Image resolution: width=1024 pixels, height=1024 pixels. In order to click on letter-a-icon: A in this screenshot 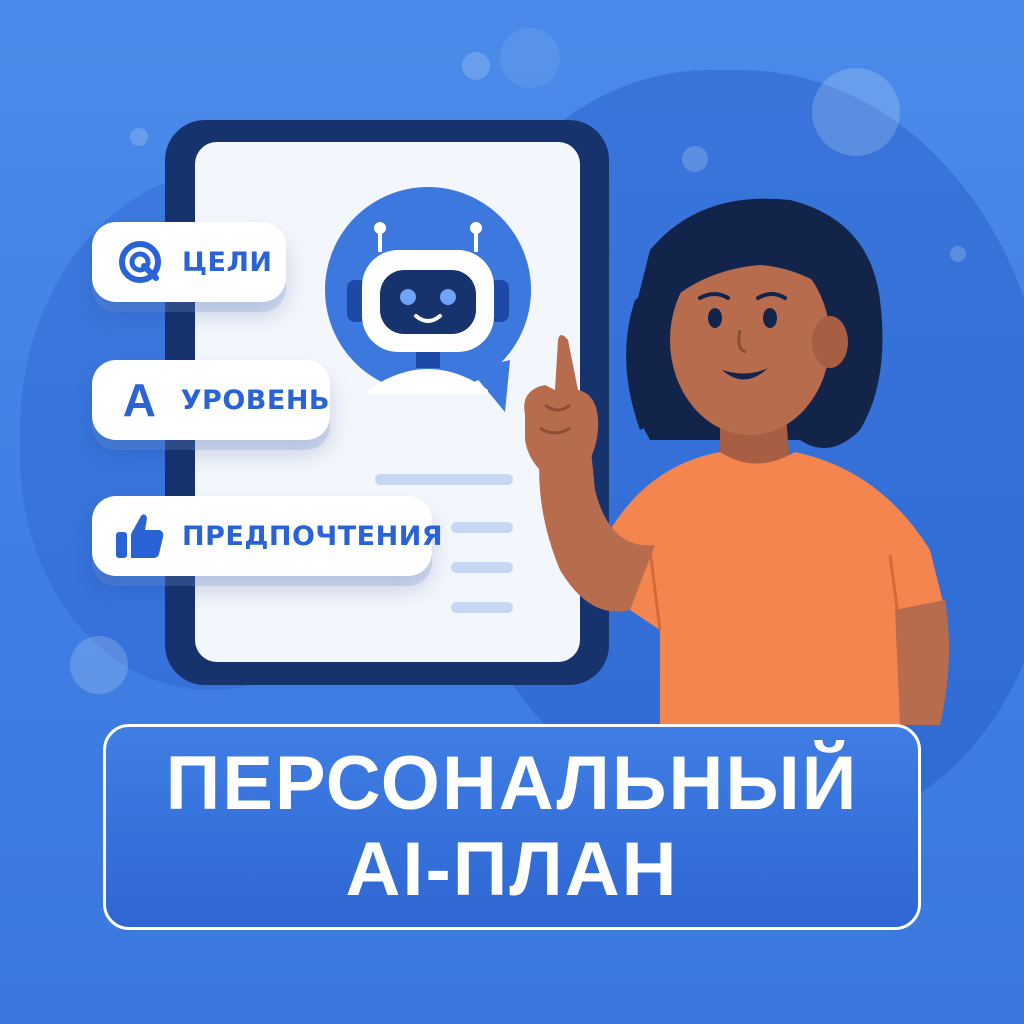, I will do `click(139, 400)`.